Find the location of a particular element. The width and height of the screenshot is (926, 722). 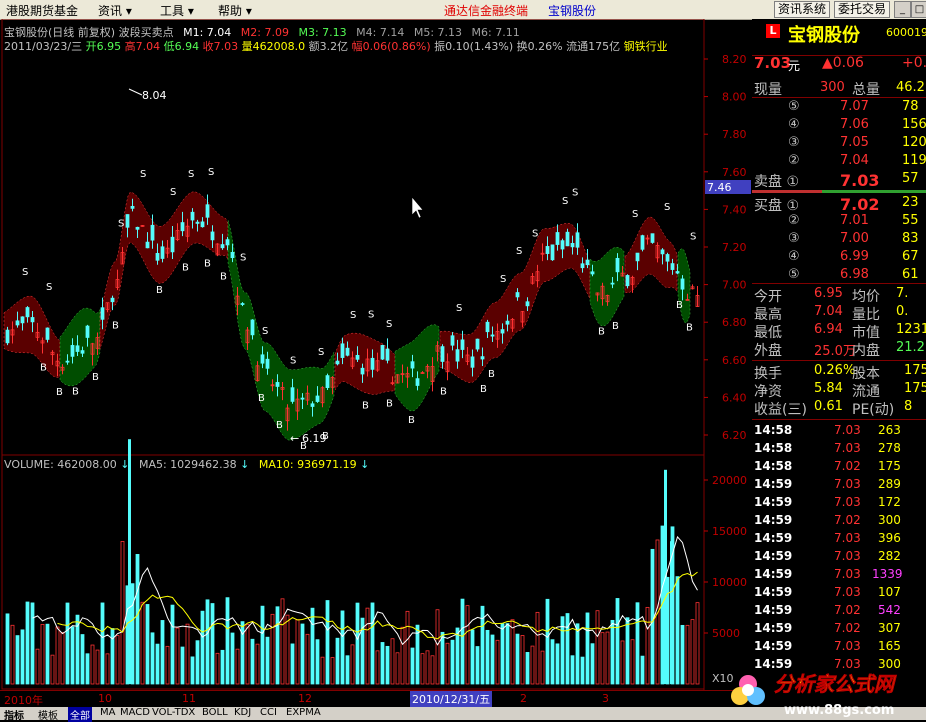

bid-volume: 55 is located at coordinates (910, 220).